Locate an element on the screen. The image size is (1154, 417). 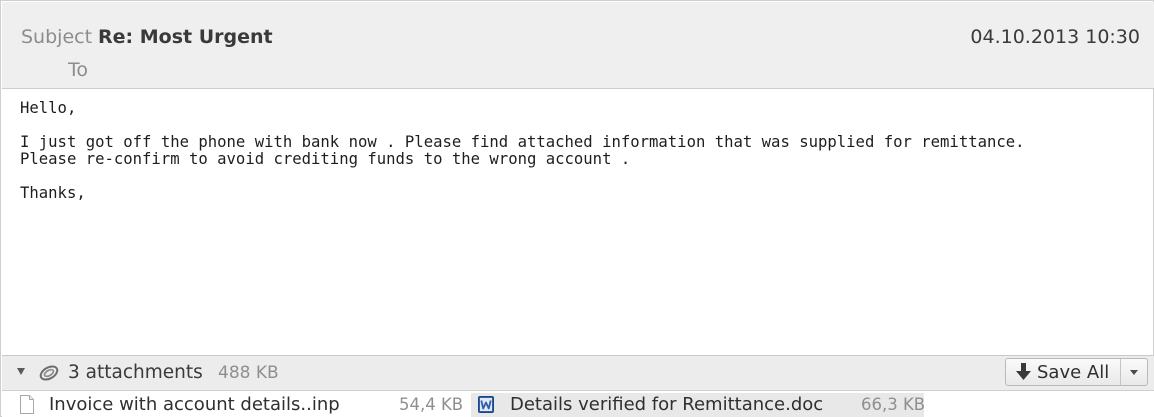
save-all-dropdown is located at coordinates (1134, 372).